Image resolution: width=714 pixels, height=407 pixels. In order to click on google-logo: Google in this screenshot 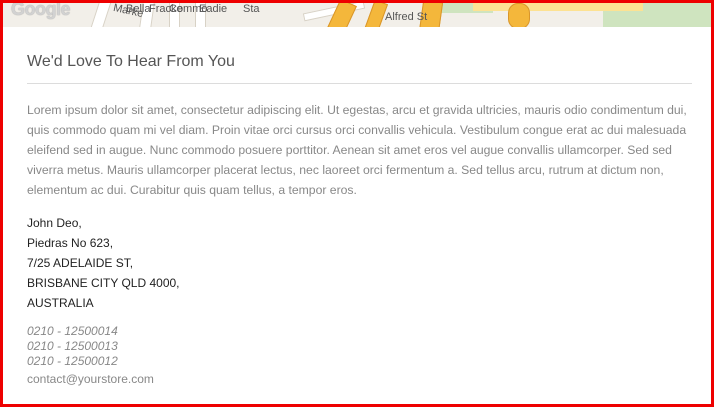, I will do `click(41, 11)`.